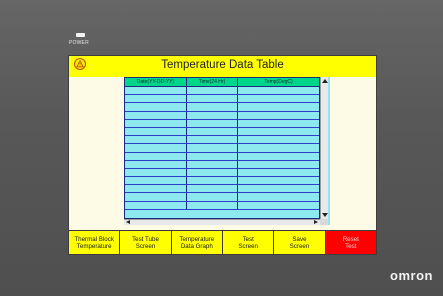 The width and height of the screenshot is (443, 296). What do you see at coordinates (156, 82) in the screenshot?
I see `column-header-date: Date(YY-DD-YY)` at bounding box center [156, 82].